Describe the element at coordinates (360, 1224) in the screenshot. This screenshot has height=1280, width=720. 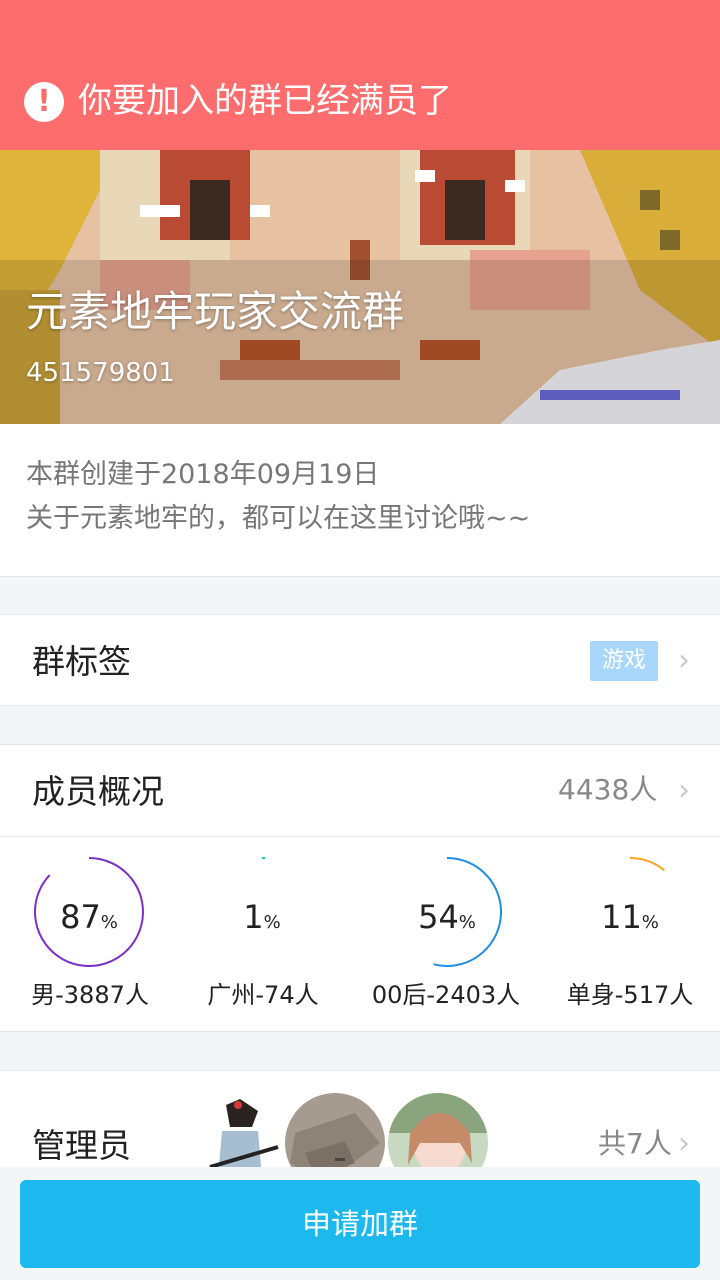
I see `apply-join-button: 申请加群` at that location.